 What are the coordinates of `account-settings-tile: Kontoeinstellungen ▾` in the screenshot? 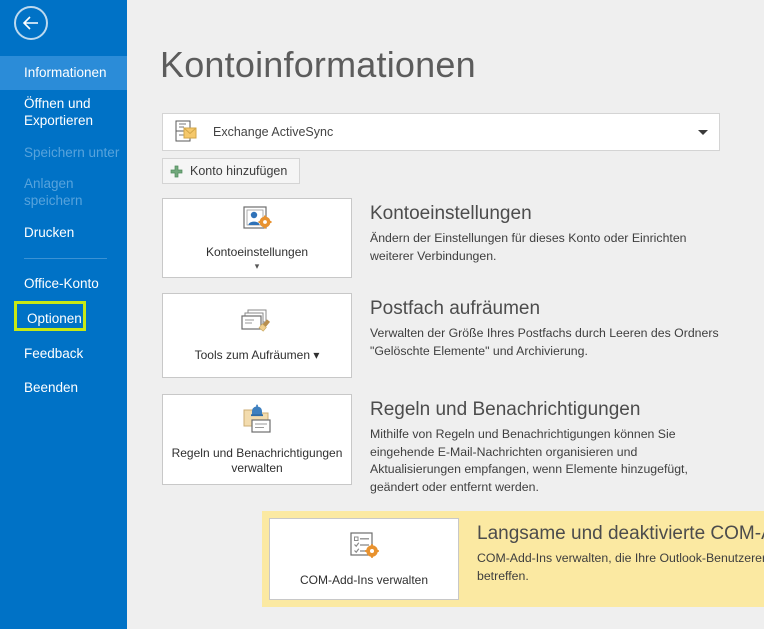 It's located at (257, 238).